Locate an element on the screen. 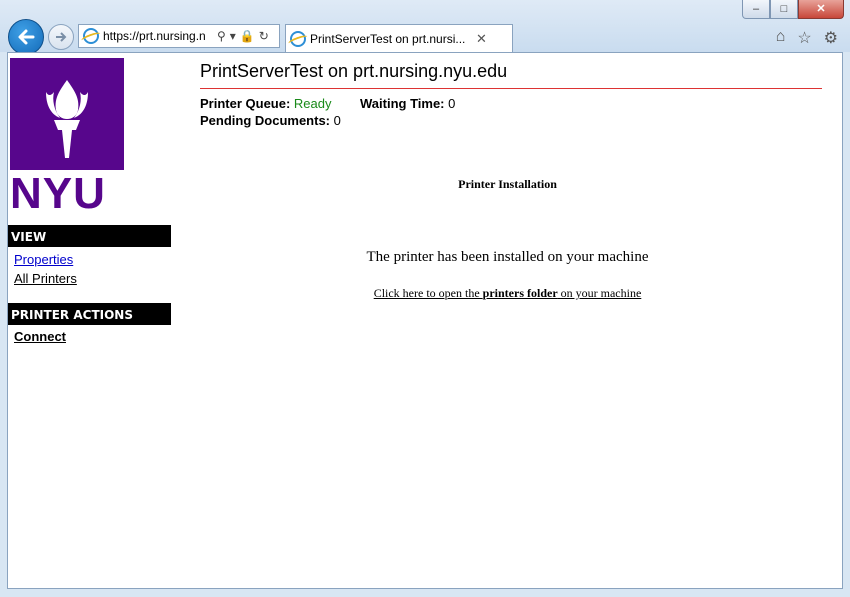 The height and width of the screenshot is (597, 850). home-icon: ⌂ is located at coordinates (781, 38).